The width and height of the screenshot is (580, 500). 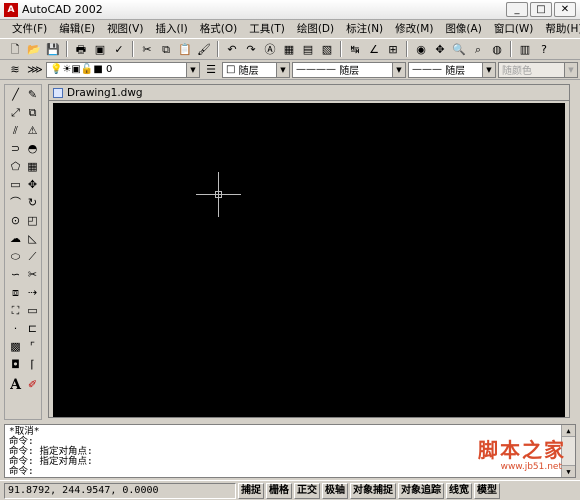 I want to click on design-center-icon: ◍, so click(x=497, y=49).